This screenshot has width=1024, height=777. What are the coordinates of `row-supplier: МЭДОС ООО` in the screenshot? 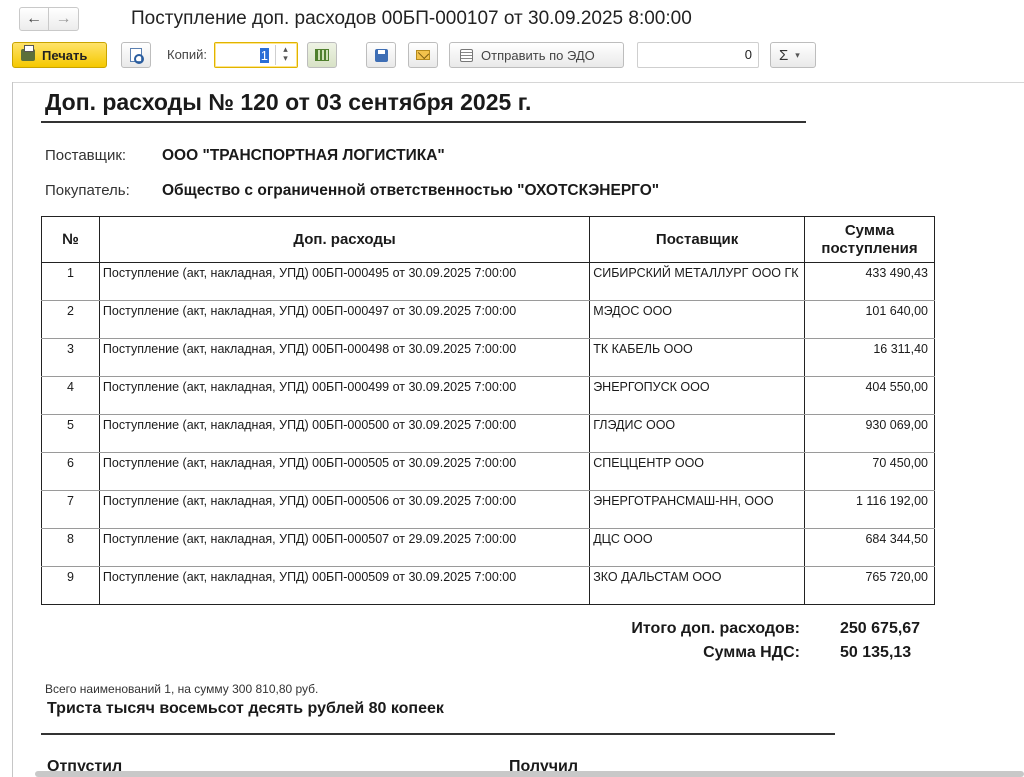 It's located at (697, 319).